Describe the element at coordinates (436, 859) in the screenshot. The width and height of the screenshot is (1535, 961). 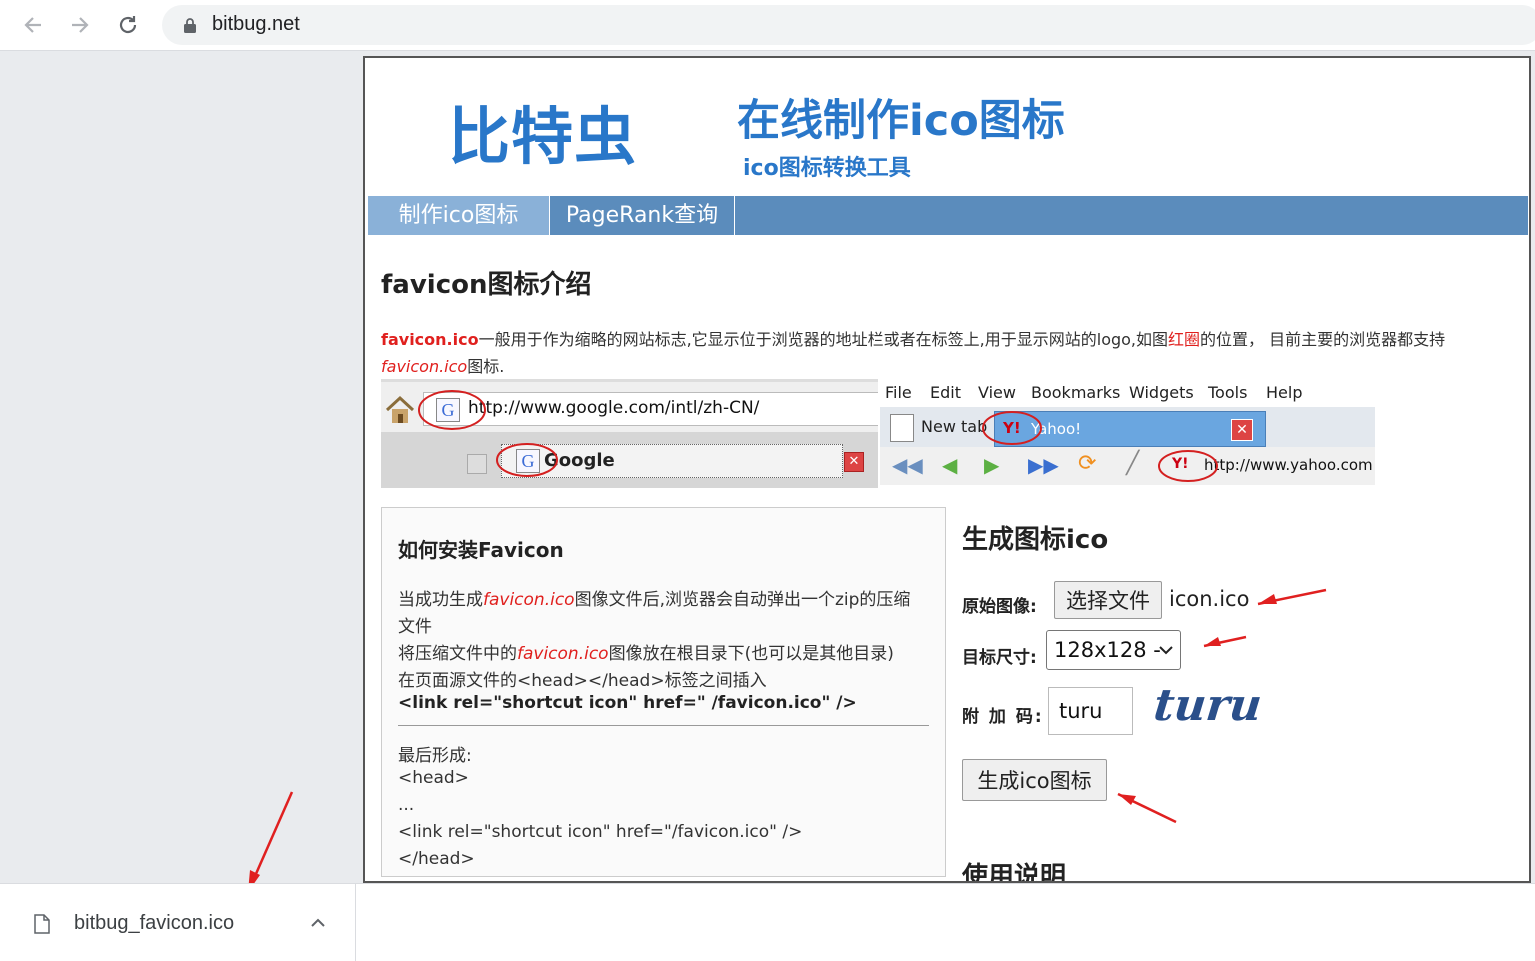
I see `install-result-line: </head>` at that location.